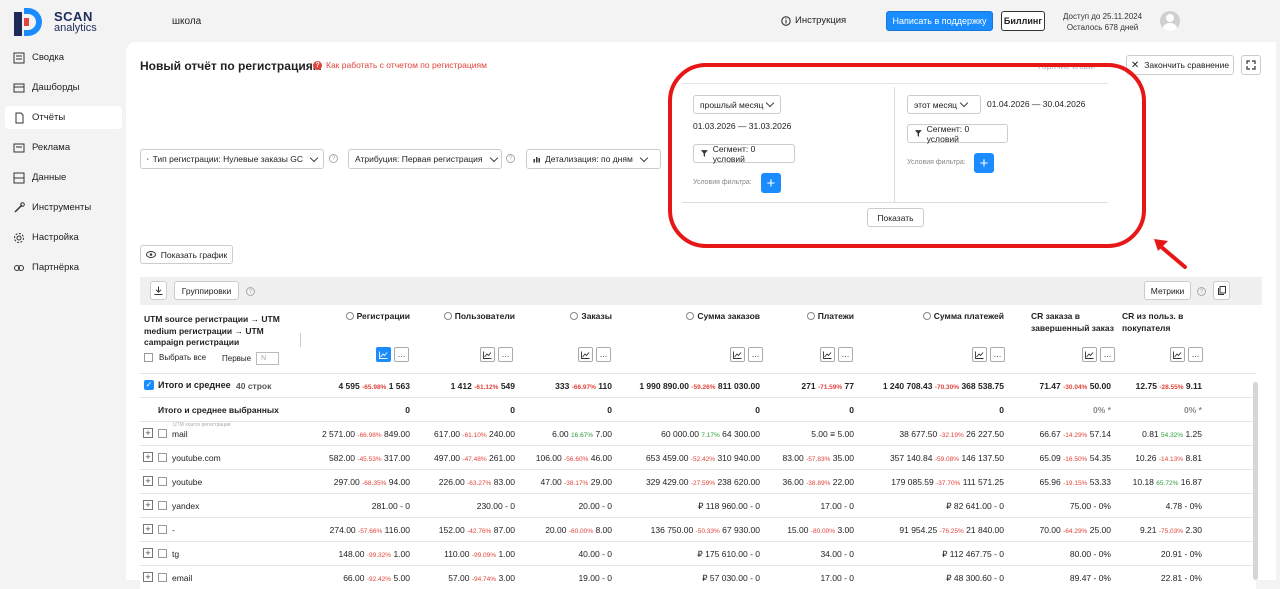 The width and height of the screenshot is (1280, 589). What do you see at coordinates (149, 385) in the screenshot?
I see `total-checkbox: ✓` at bounding box center [149, 385].